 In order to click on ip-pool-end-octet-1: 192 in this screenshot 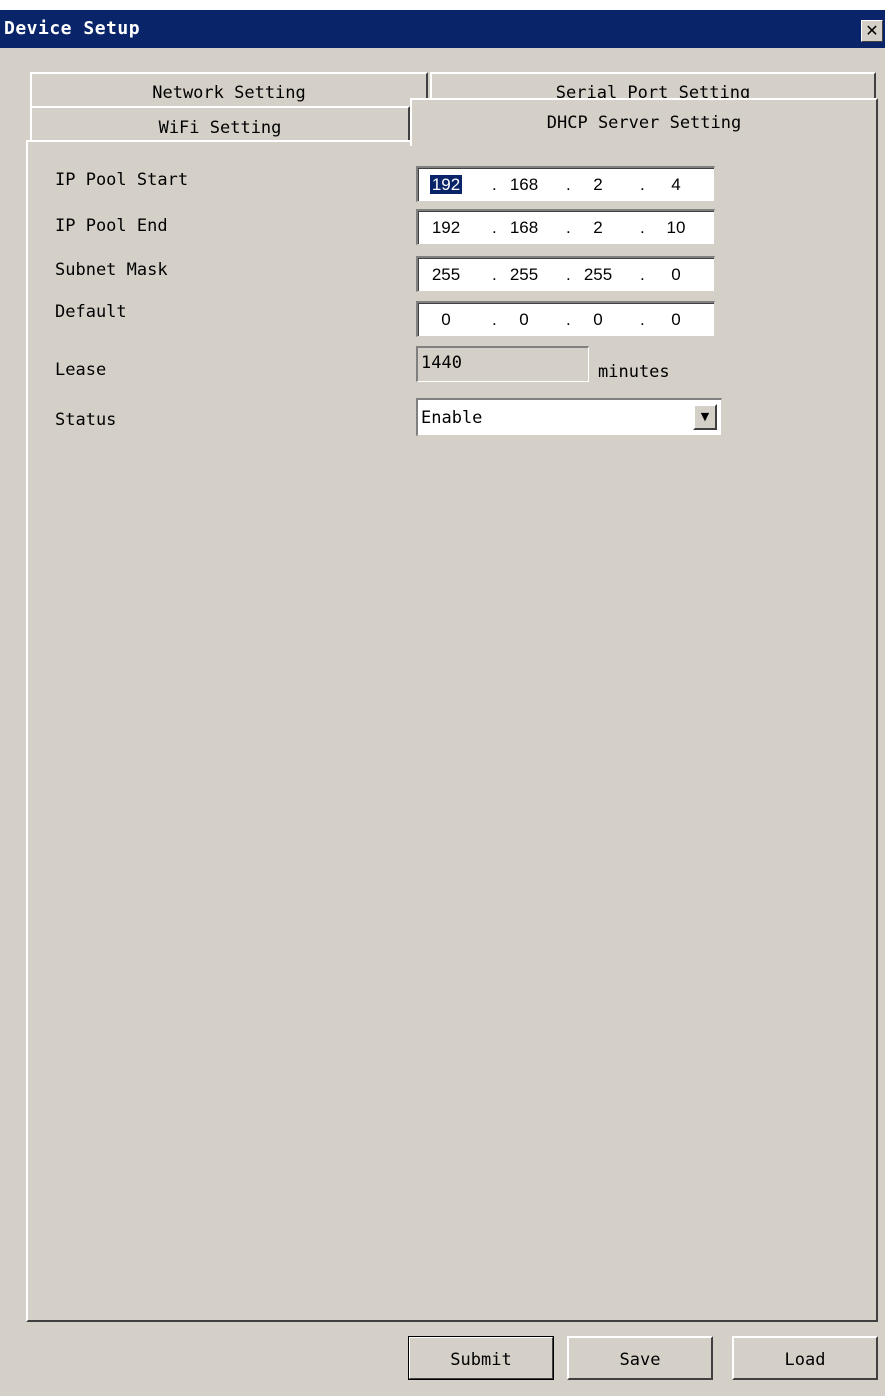, I will do `click(446, 228)`.